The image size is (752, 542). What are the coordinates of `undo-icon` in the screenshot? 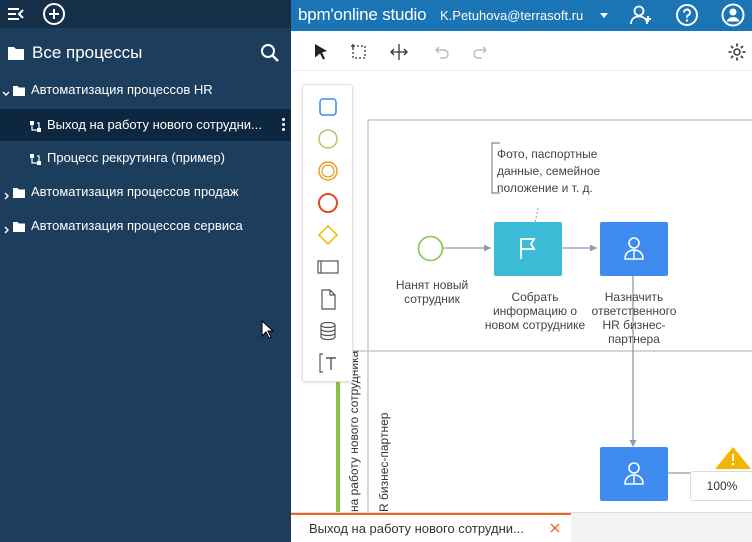 It's located at (441, 52).